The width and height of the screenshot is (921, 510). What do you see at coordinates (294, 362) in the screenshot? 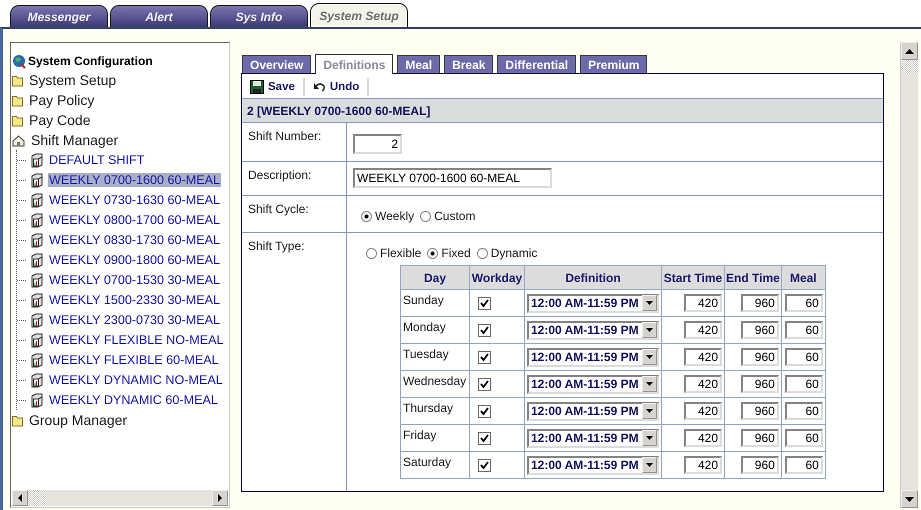
I see `field-label: Shift Type:` at bounding box center [294, 362].